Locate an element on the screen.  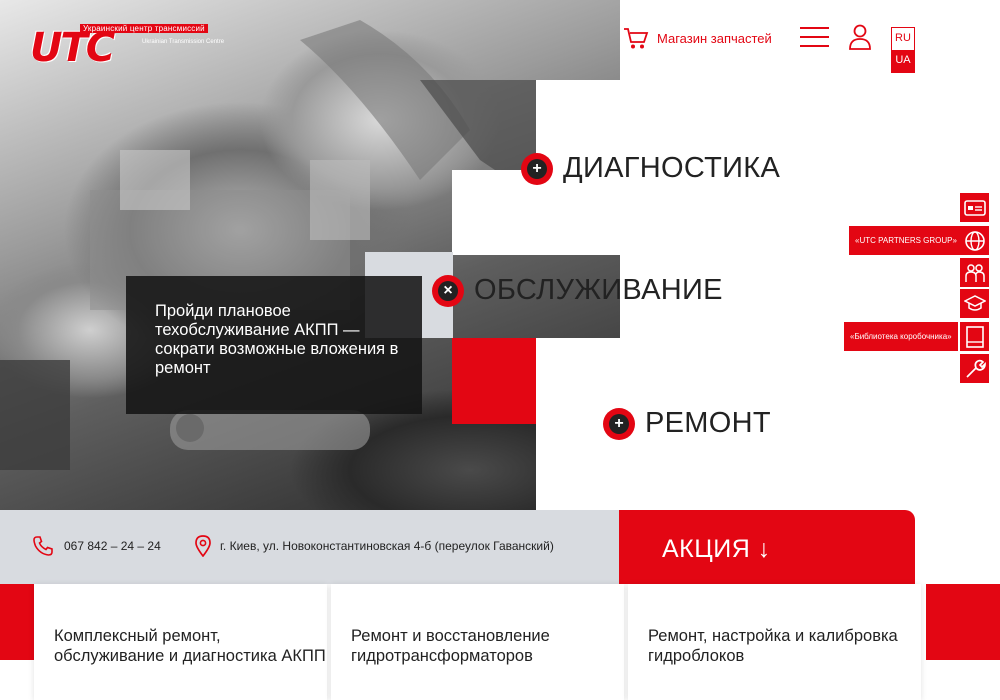
cart-icon is located at coordinates (636, 38).